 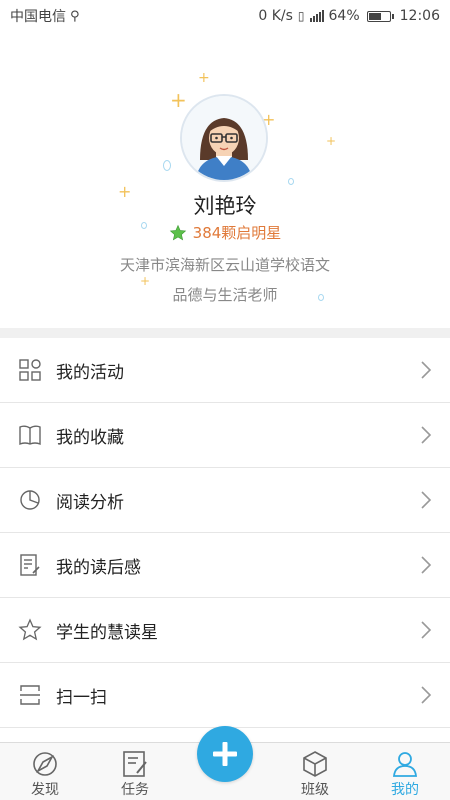 What do you see at coordinates (237, 233) in the screenshot?
I see `star-count: 384颗启明星` at bounding box center [237, 233].